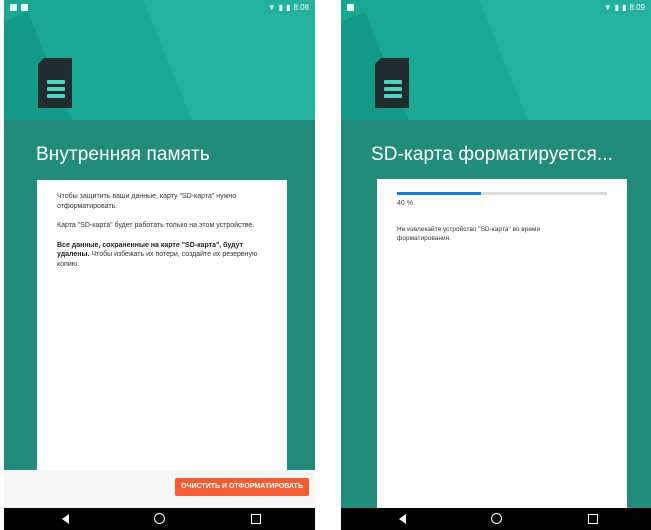  Describe the element at coordinates (496, 9) in the screenshot. I see `status-bar: ▼ ▮ ▮ 8:09` at that location.